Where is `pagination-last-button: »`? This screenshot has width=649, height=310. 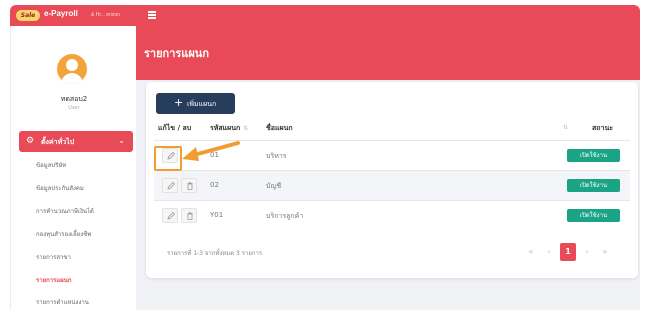 pagination-last-button: » is located at coordinates (605, 252).